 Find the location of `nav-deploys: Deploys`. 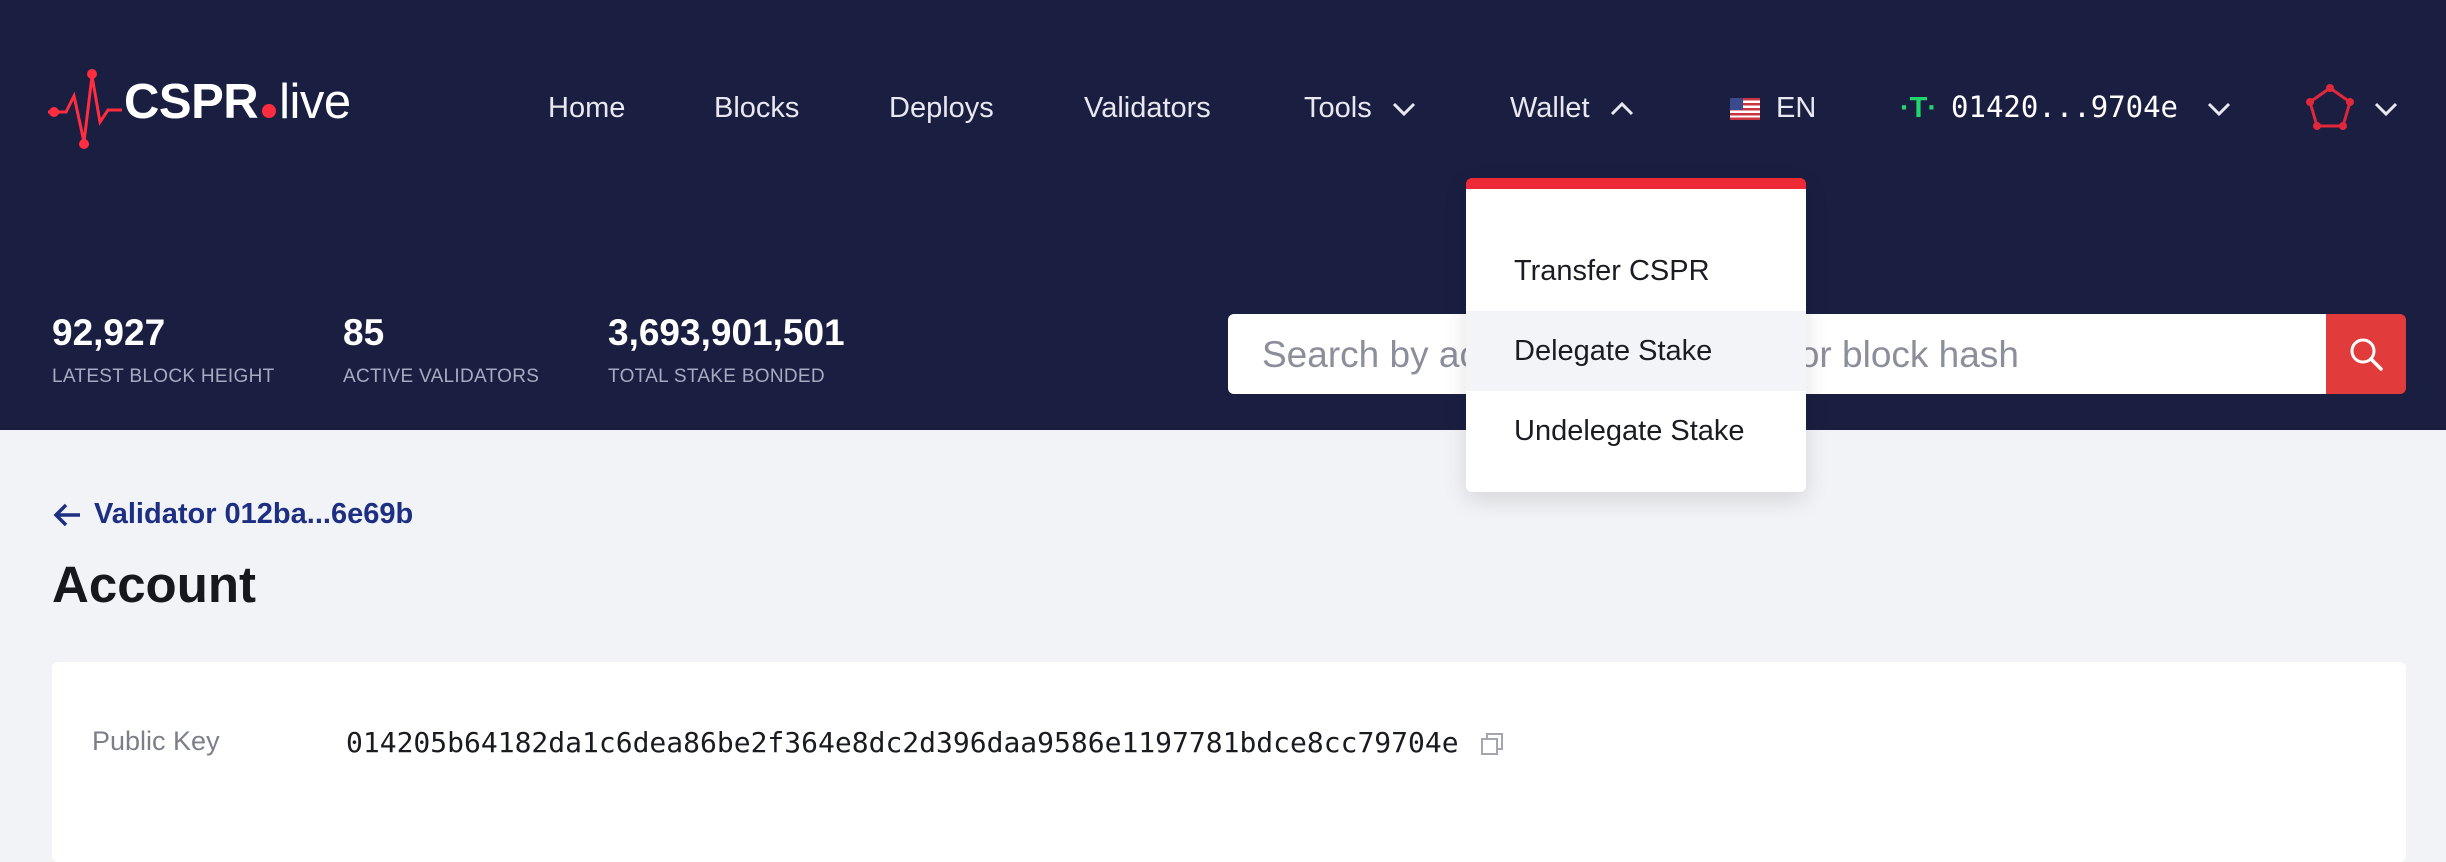

nav-deploys: Deploys is located at coordinates (941, 108).